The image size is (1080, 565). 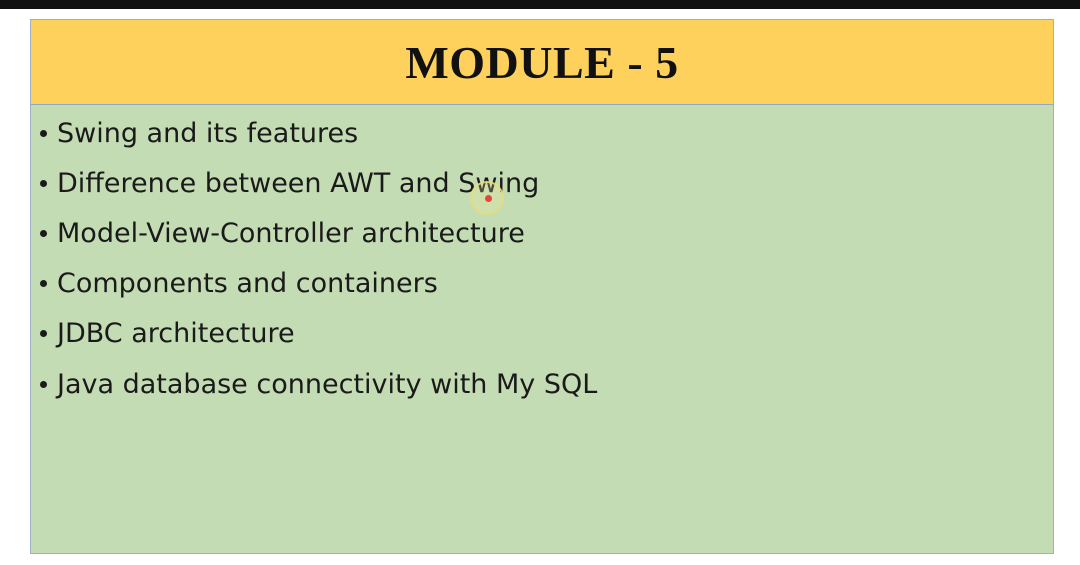 I want to click on pointer-dot-icon, so click(x=488, y=198).